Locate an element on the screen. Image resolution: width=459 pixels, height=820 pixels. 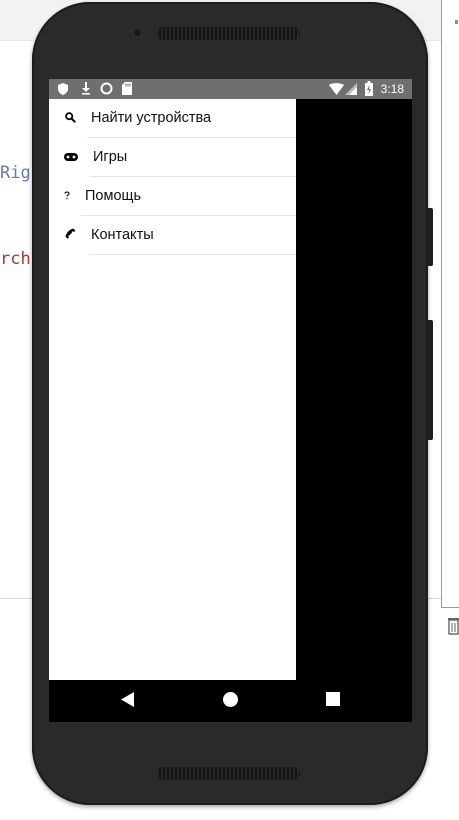
divider is located at coordinates (192, 254).